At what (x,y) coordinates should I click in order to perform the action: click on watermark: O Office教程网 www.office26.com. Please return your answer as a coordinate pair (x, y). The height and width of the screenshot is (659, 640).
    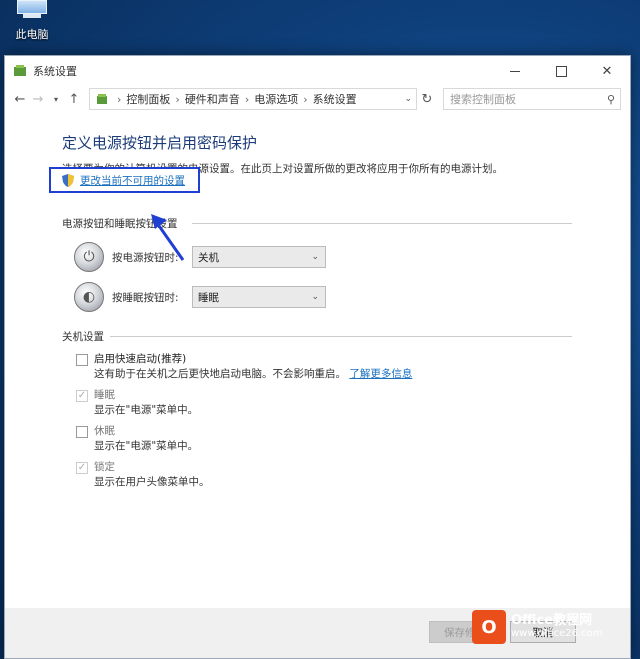
    Looking at the image, I should click on (537, 627).